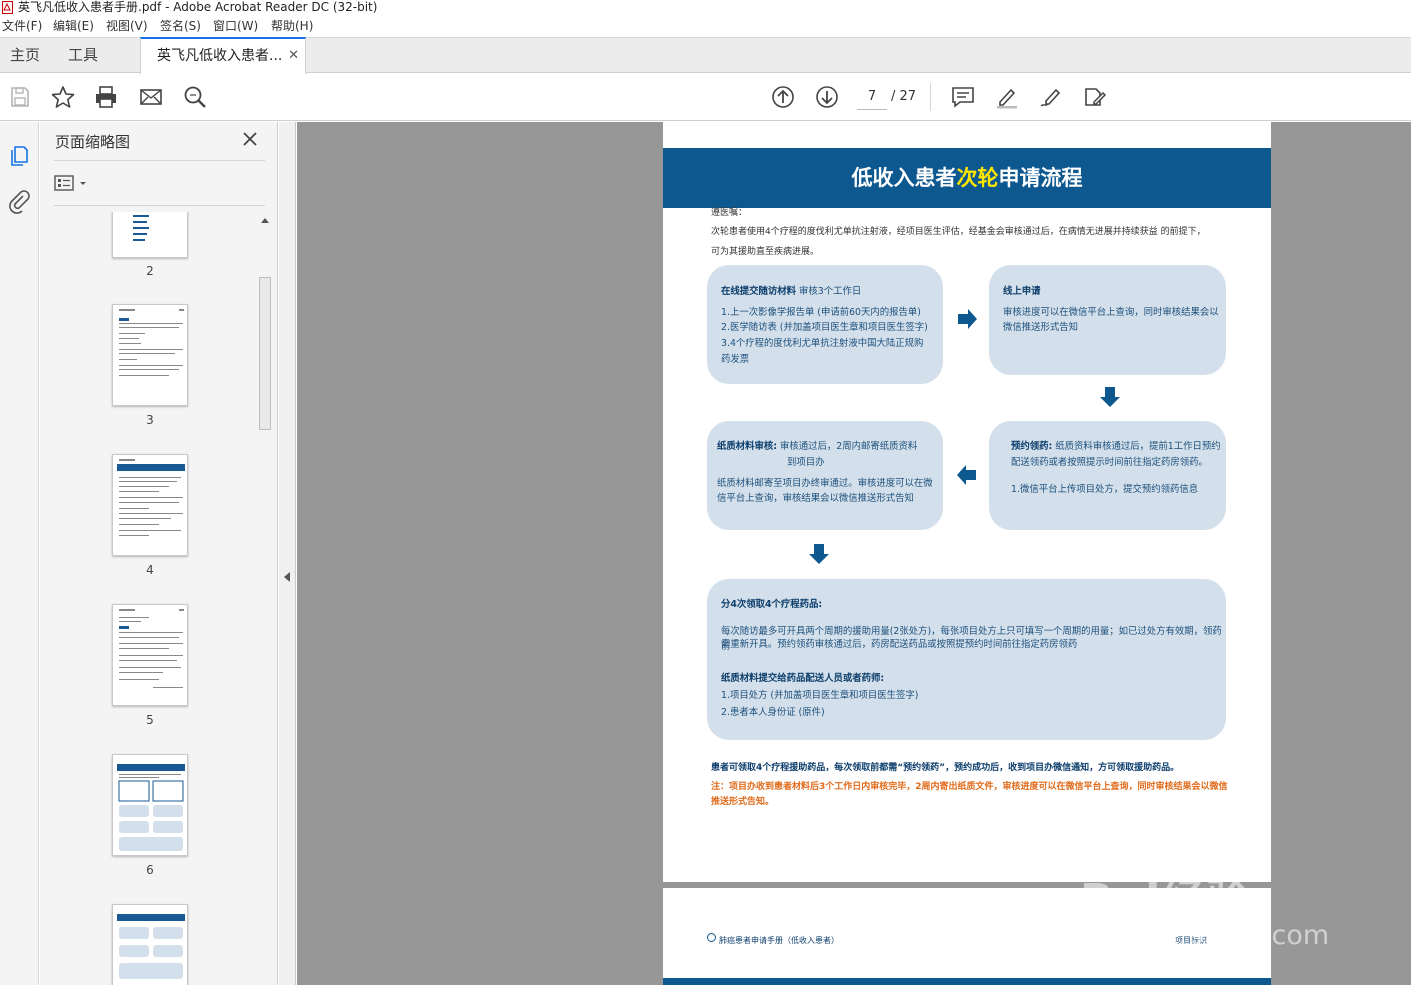 The width and height of the screenshot is (1411, 985). I want to click on panel-collapse-handle, so click(287, 553).